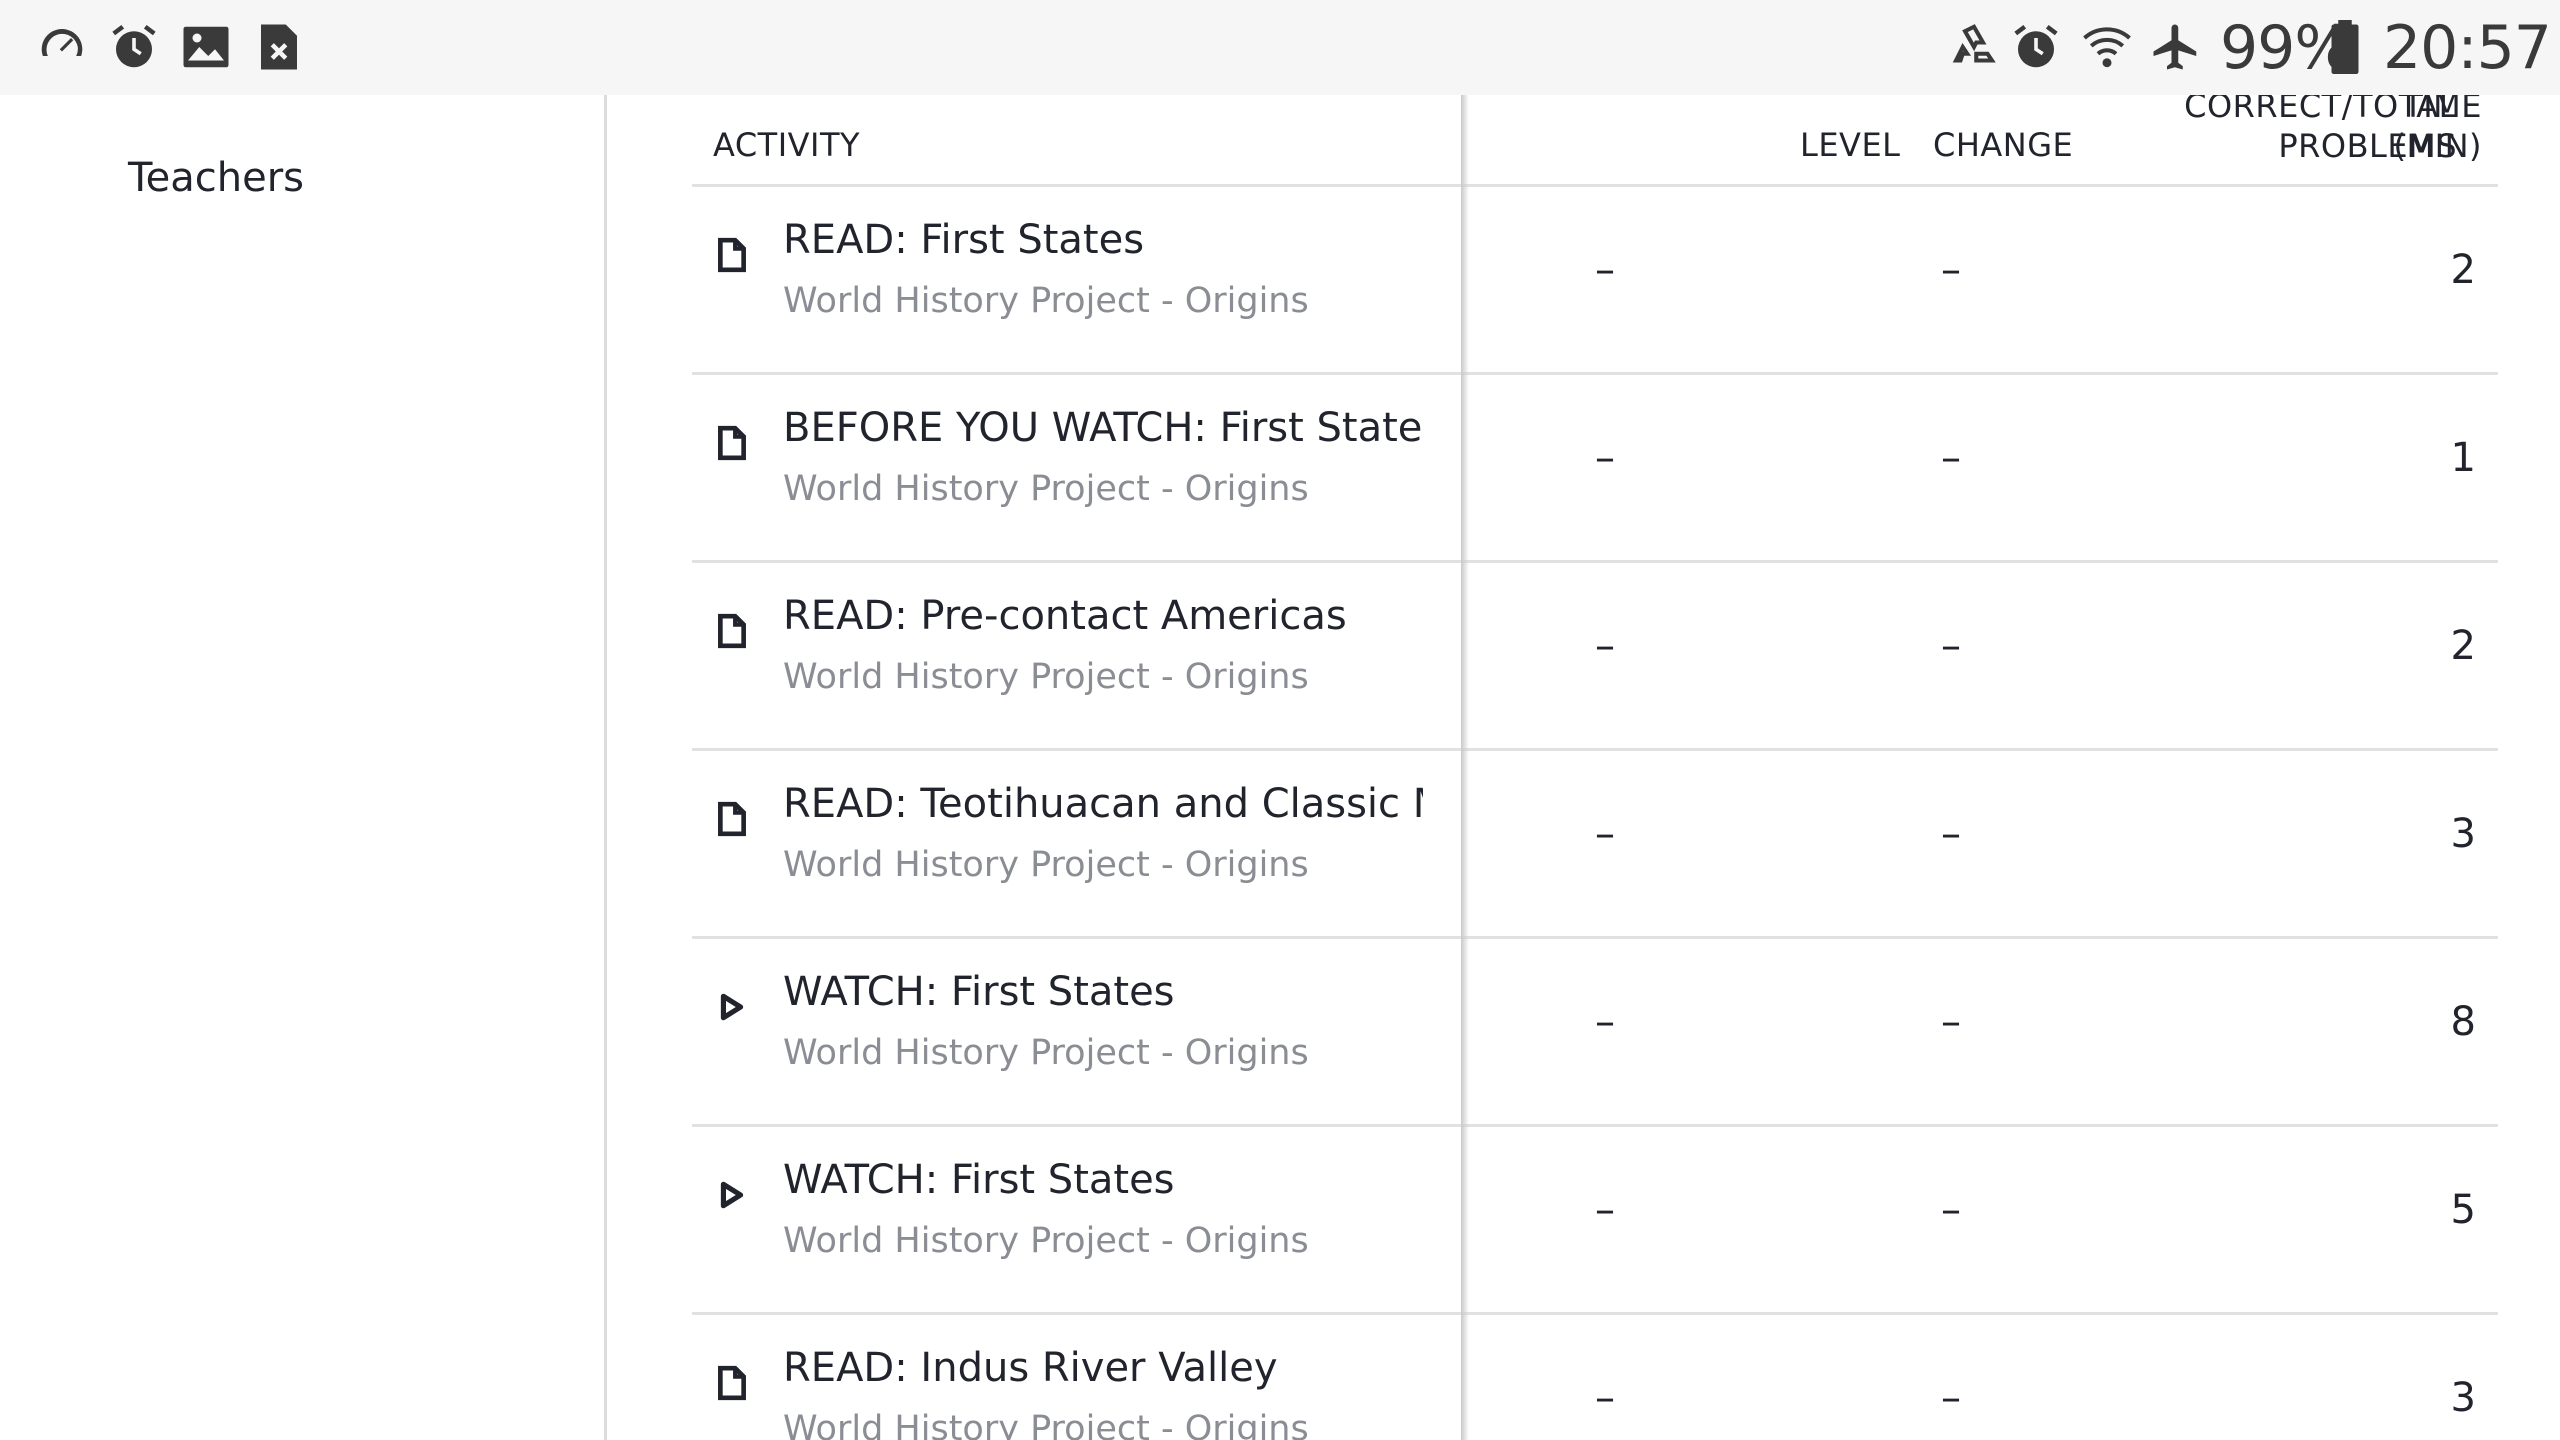 The height and width of the screenshot is (1440, 2560). What do you see at coordinates (786, 145) in the screenshot?
I see `header-activity: ACTIVITY` at bounding box center [786, 145].